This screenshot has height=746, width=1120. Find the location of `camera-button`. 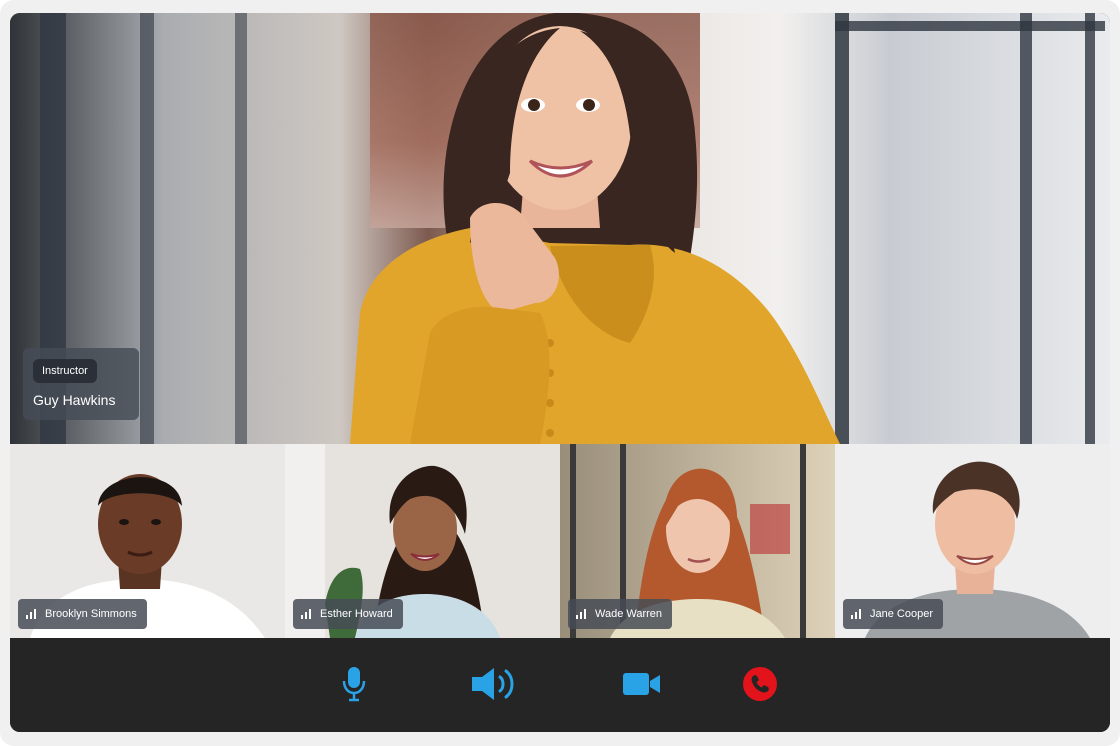

camera-button is located at coordinates (642, 684).